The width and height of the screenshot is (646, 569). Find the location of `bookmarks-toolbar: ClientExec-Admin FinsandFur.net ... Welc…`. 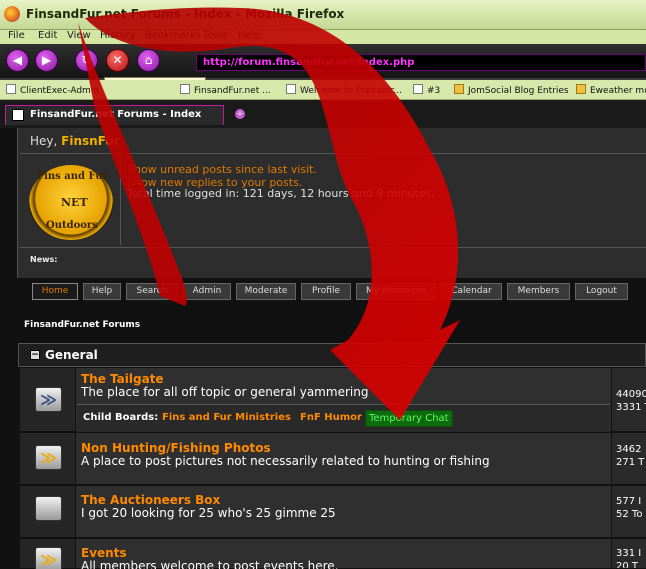

bookmarks-toolbar: ClientExec-Admin FinsandFur.net ... Welc… is located at coordinates (323, 90).